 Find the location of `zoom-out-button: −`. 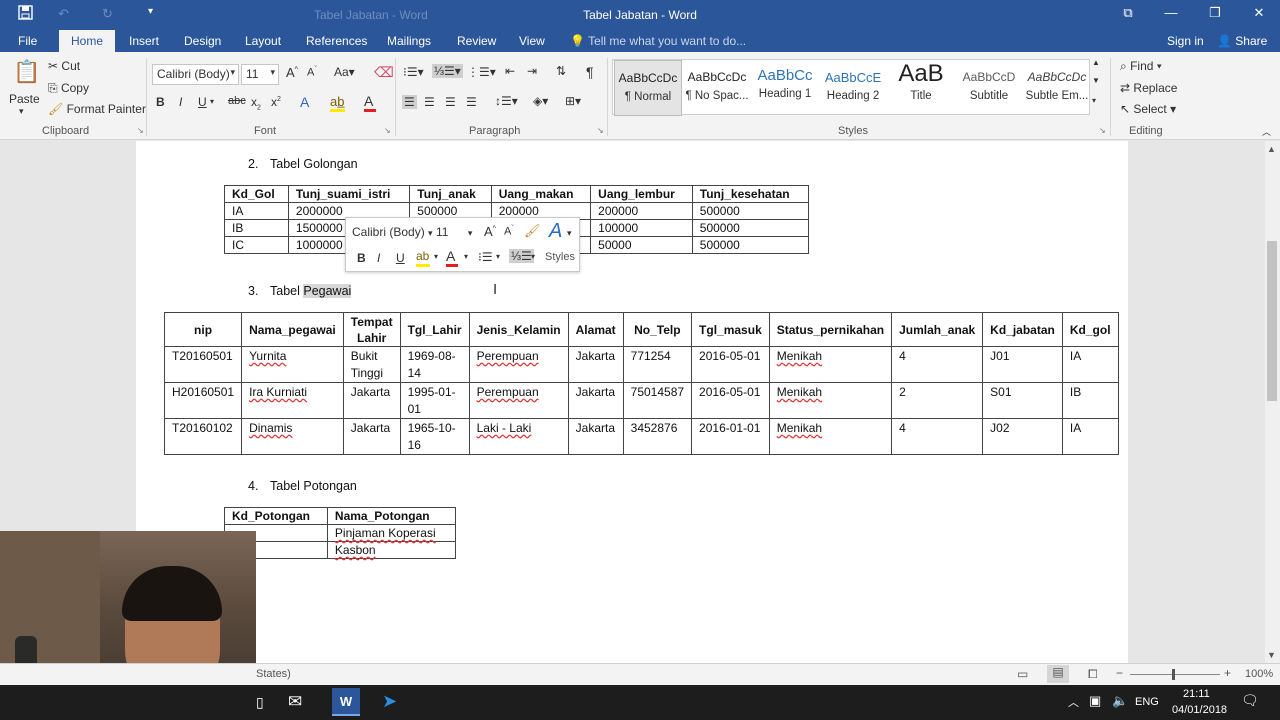

zoom-out-button: − is located at coordinates (1119, 673).